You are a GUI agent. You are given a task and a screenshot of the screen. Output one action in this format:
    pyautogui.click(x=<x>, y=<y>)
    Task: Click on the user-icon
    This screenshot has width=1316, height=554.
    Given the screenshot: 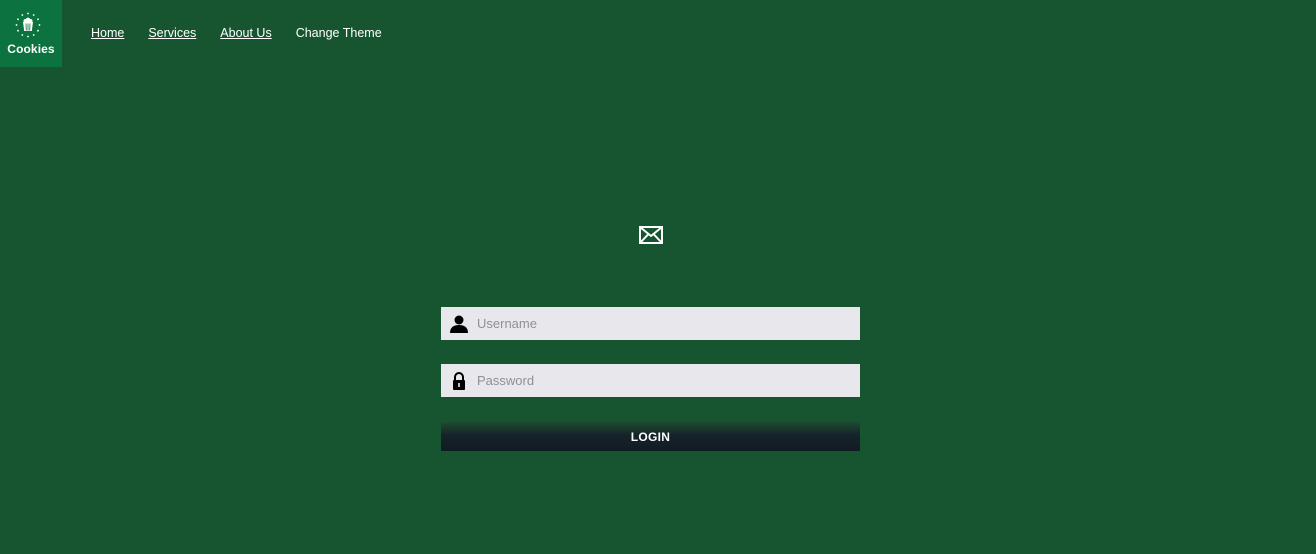 What is the action you would take?
    pyautogui.click(x=459, y=324)
    